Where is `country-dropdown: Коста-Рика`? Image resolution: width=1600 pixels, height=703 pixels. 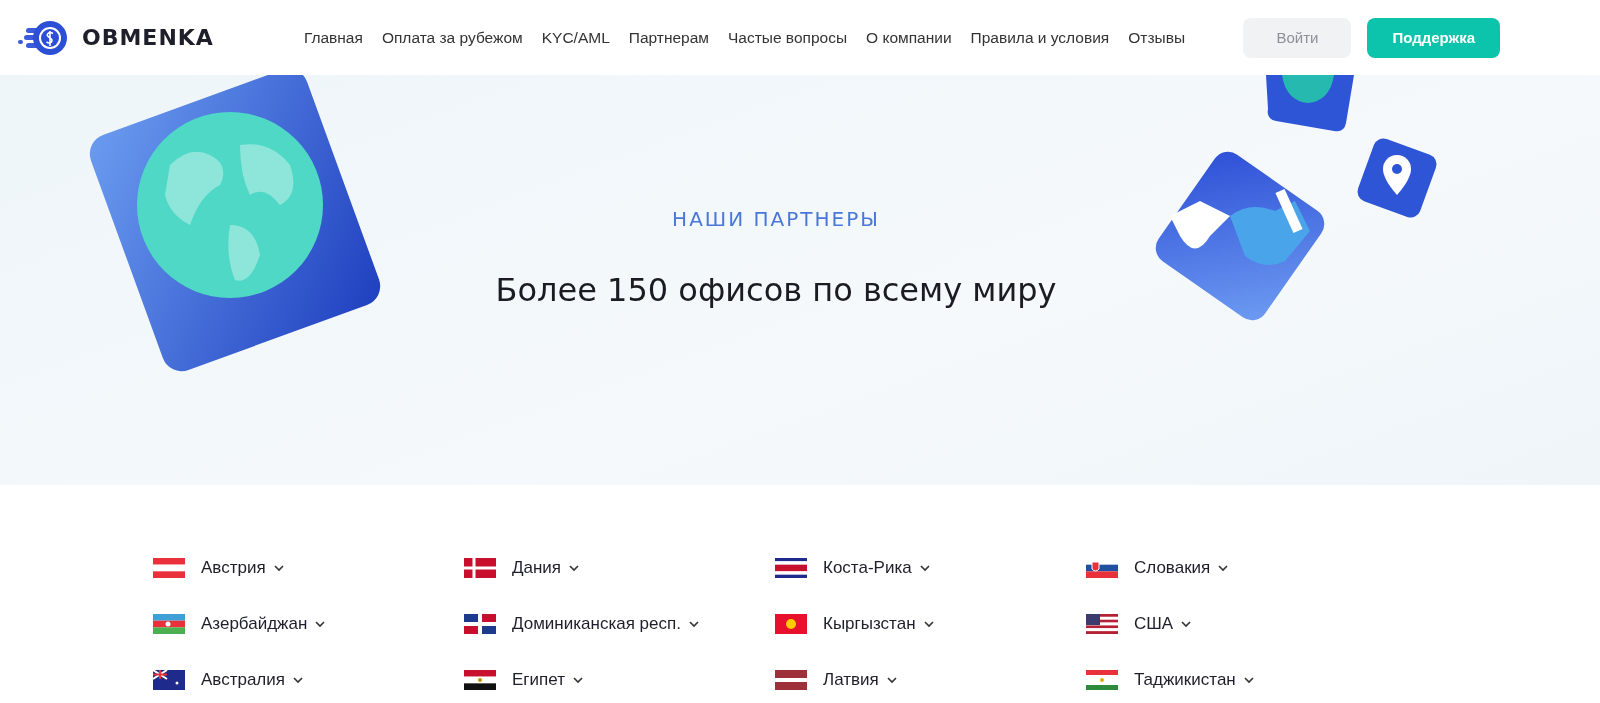 country-dropdown: Коста-Рика is located at coordinates (876, 568).